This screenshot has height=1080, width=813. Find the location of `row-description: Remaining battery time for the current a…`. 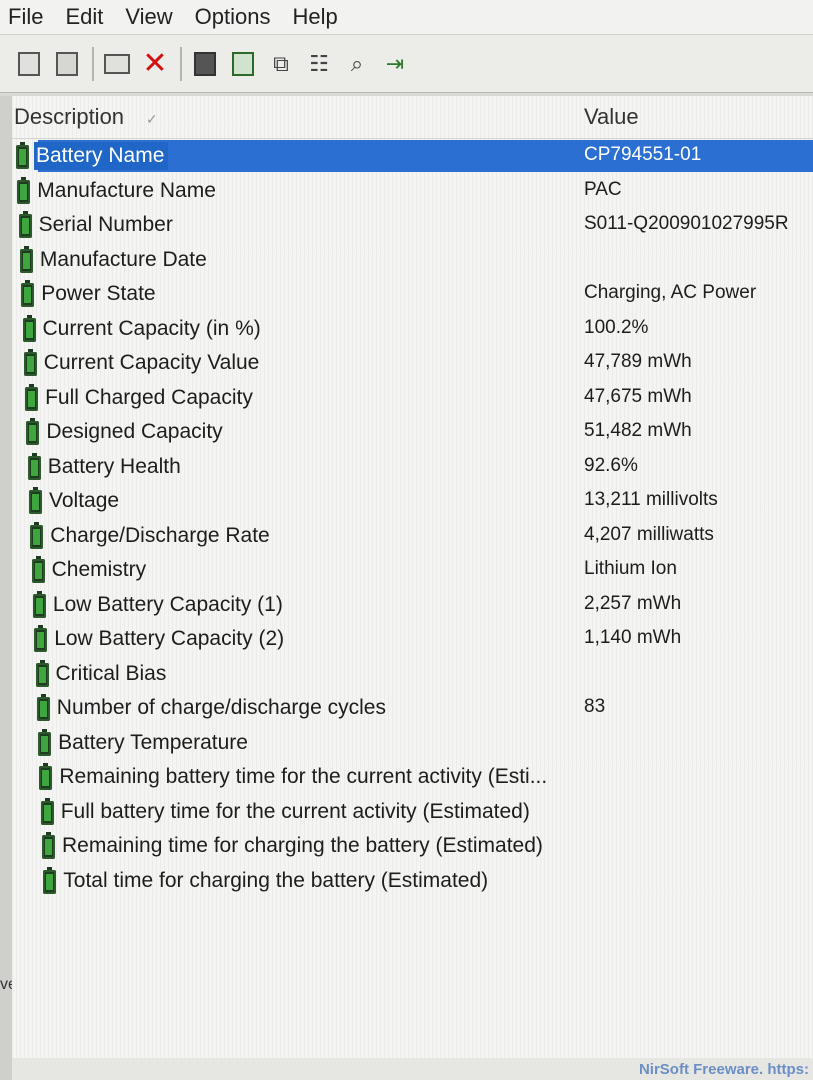

row-description: Remaining battery time for the current a… is located at coordinates (303, 776).